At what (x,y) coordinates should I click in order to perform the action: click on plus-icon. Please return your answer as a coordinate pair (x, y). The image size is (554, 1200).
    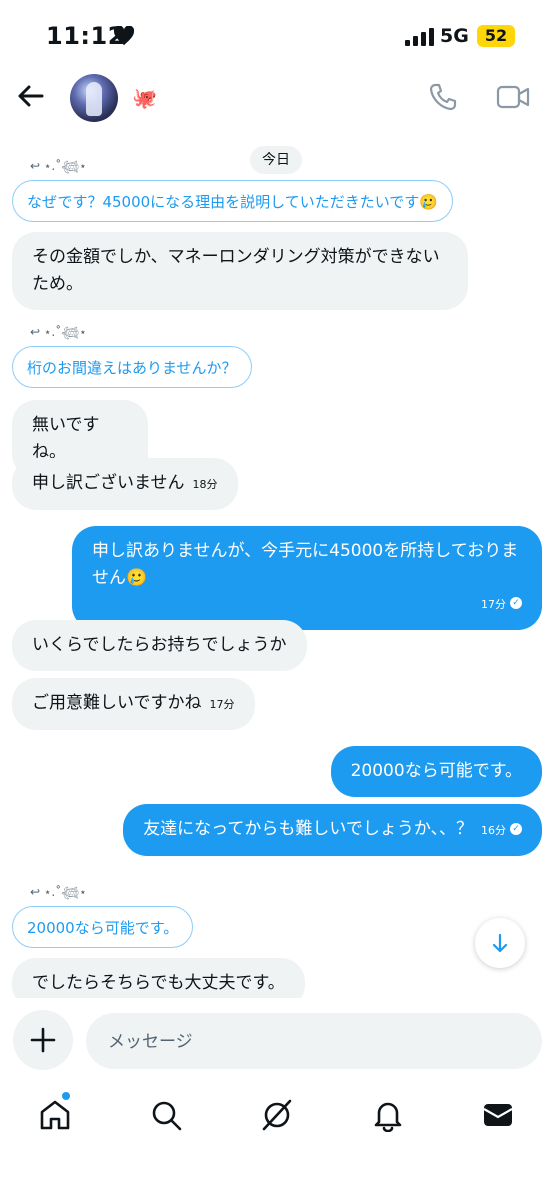
    Looking at the image, I should click on (43, 1040).